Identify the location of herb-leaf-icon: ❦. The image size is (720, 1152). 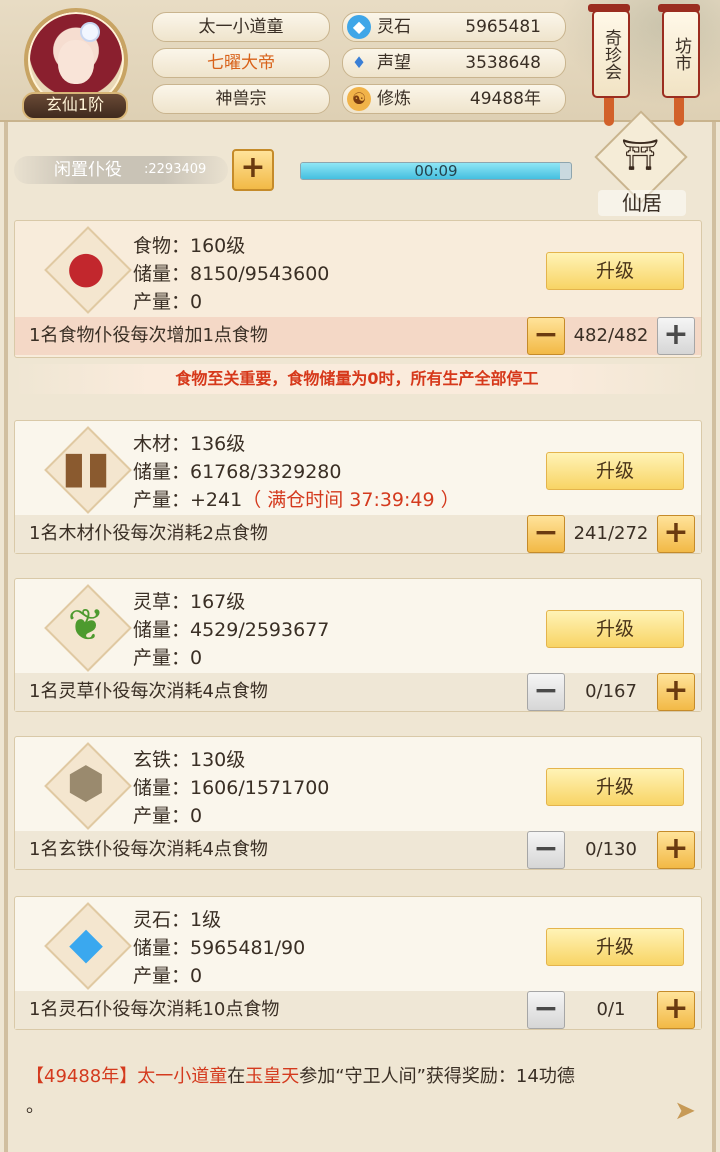
(86, 625).